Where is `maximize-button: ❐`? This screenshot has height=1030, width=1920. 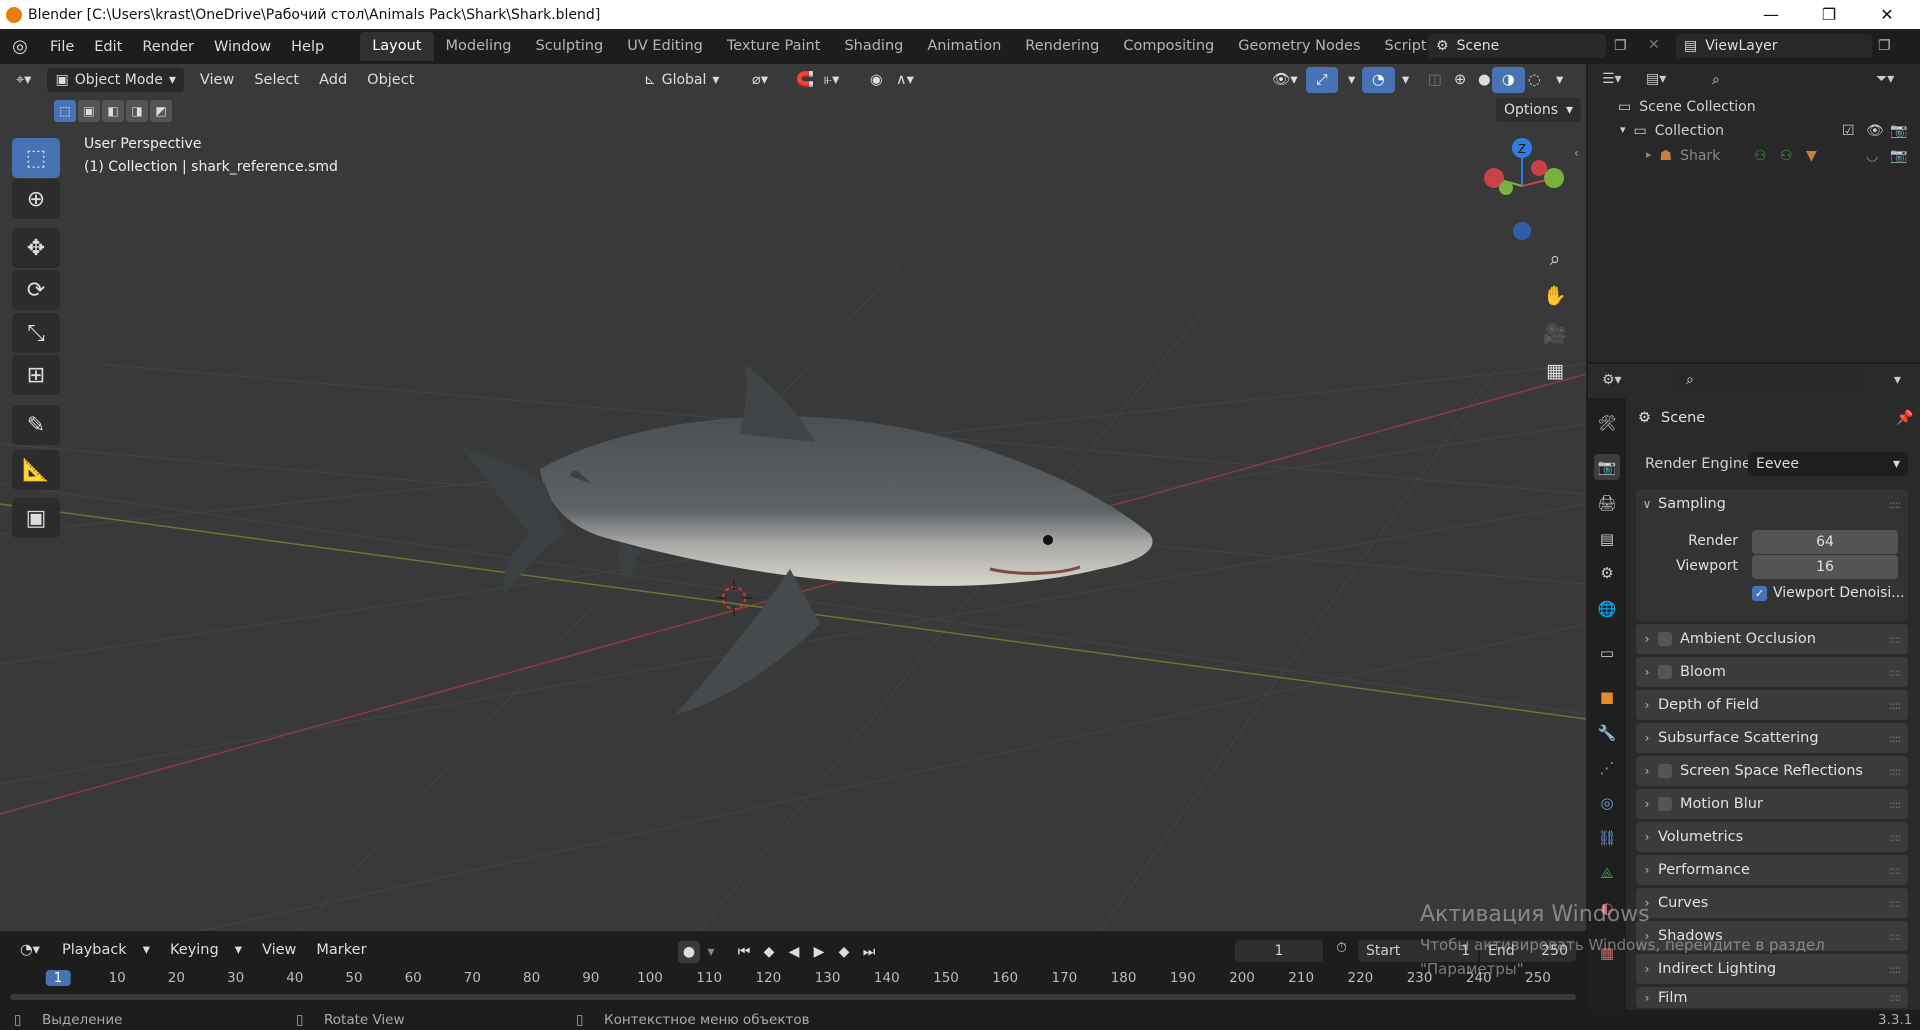
maximize-button: ❐ is located at coordinates (1829, 14).